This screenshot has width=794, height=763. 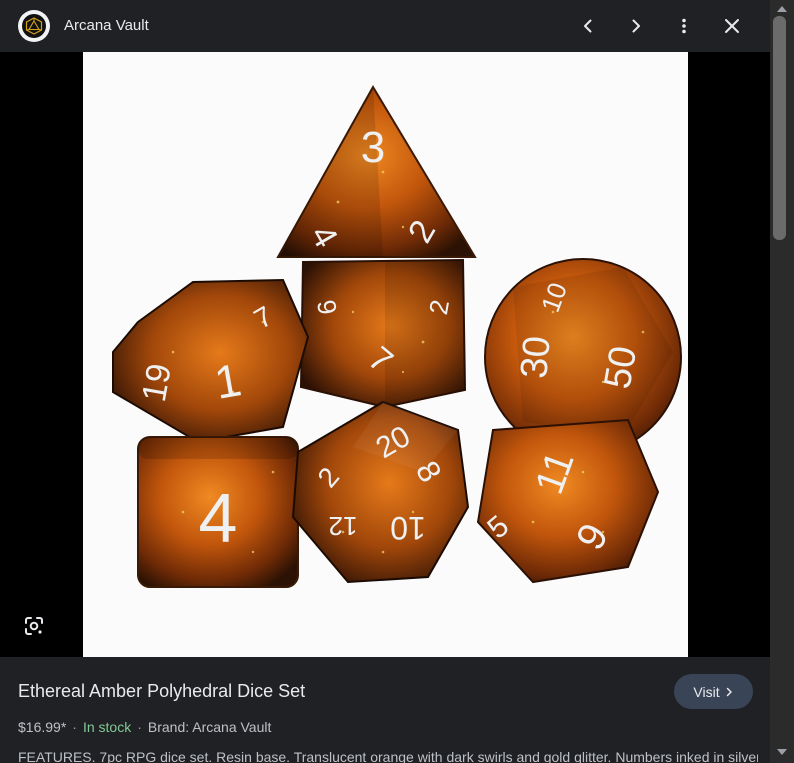 What do you see at coordinates (729, 692) in the screenshot?
I see `chevron-right-small-icon` at bounding box center [729, 692].